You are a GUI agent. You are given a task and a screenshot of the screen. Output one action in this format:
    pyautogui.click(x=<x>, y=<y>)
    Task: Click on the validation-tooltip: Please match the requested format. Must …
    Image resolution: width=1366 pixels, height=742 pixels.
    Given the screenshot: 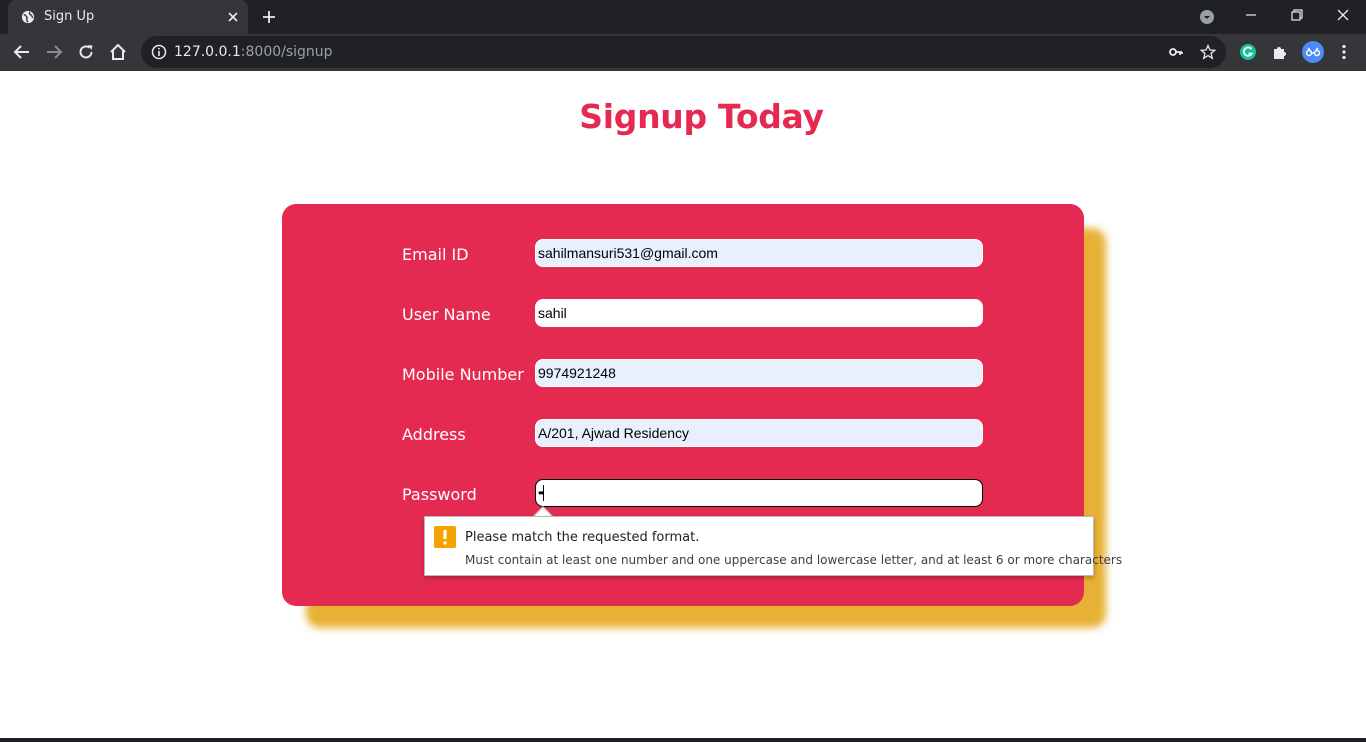 What is the action you would take?
    pyautogui.click(x=773, y=546)
    